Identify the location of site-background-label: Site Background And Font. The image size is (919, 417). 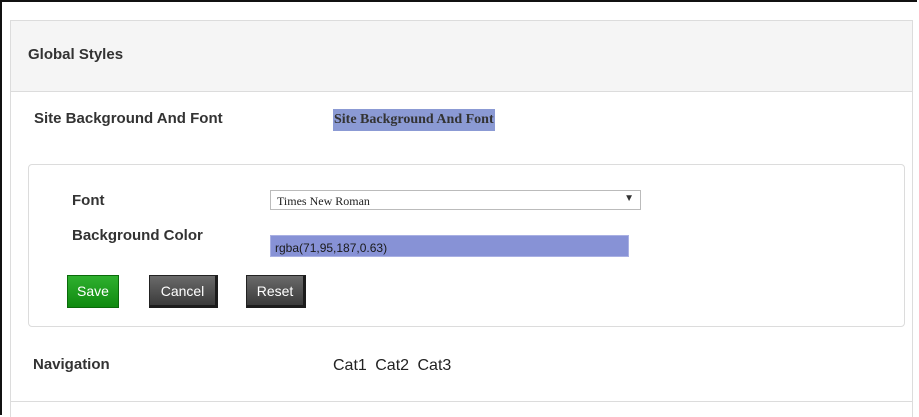
(128, 118).